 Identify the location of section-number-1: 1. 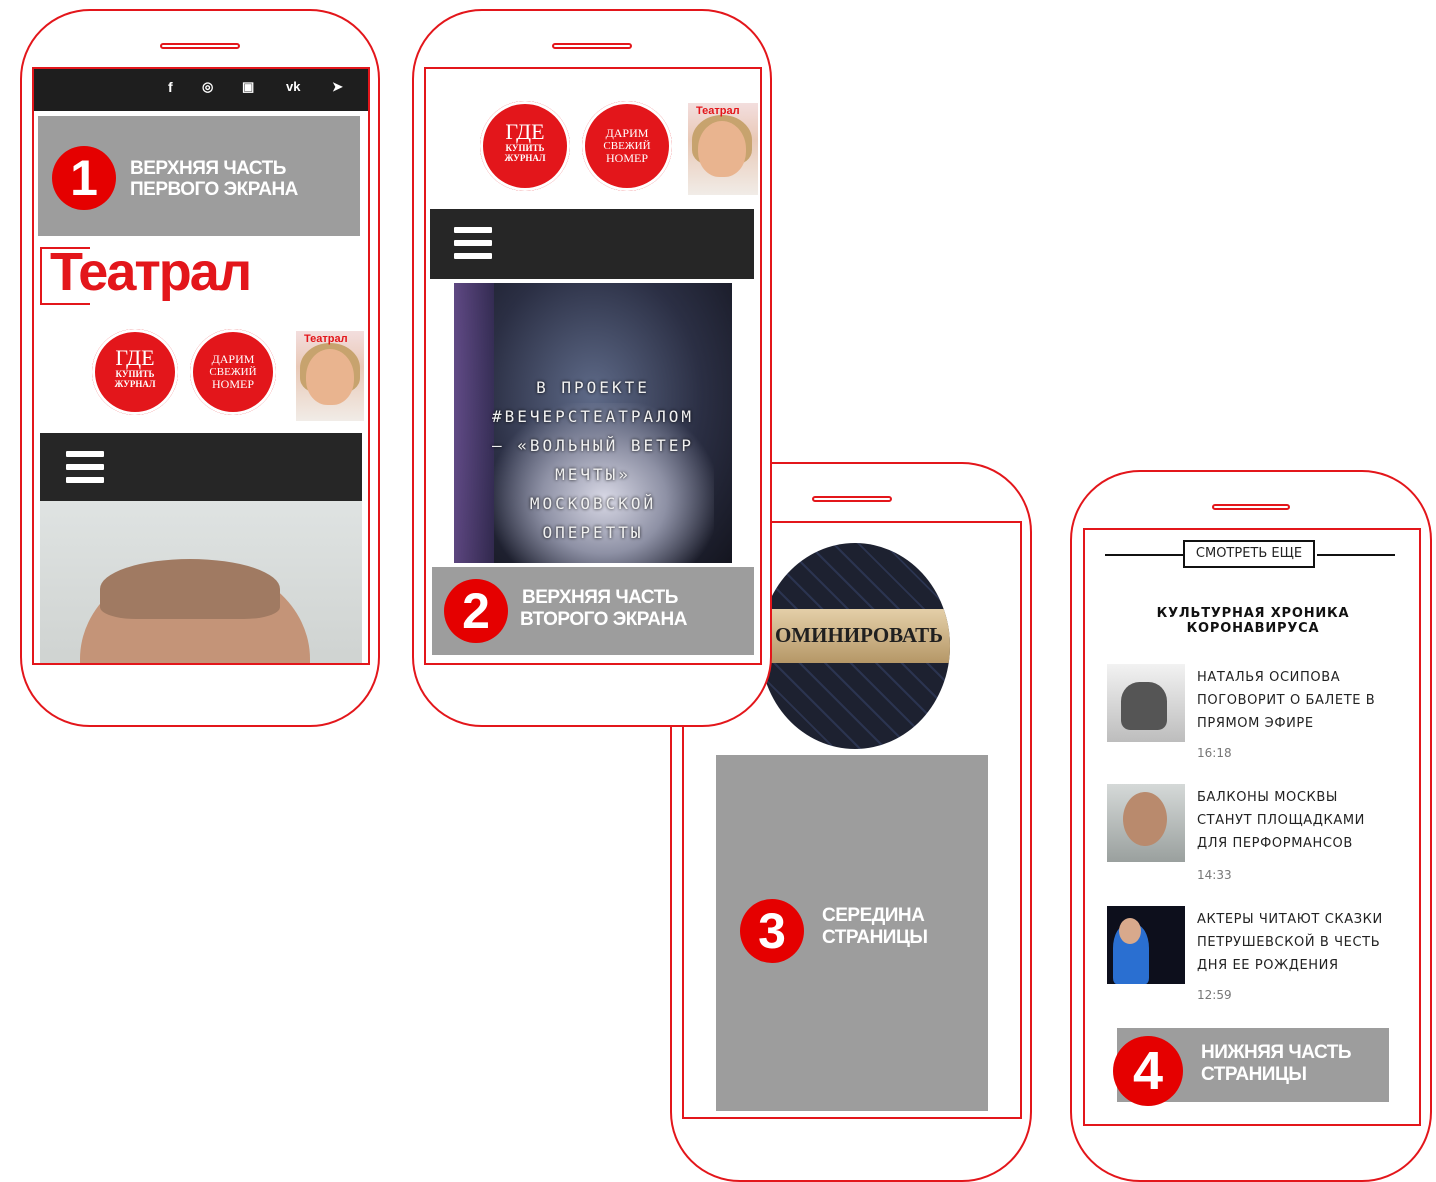
(84, 178).